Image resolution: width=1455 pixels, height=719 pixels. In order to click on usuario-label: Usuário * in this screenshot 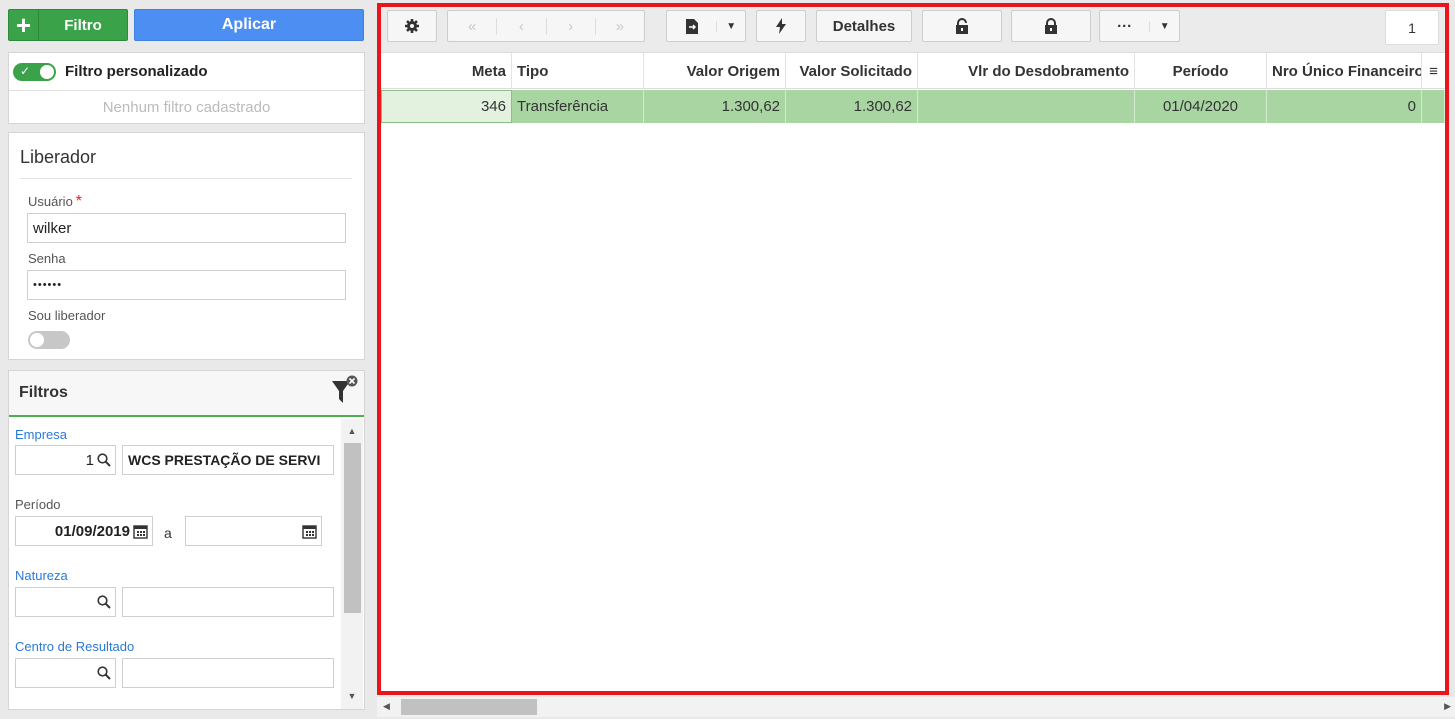, I will do `click(55, 202)`.